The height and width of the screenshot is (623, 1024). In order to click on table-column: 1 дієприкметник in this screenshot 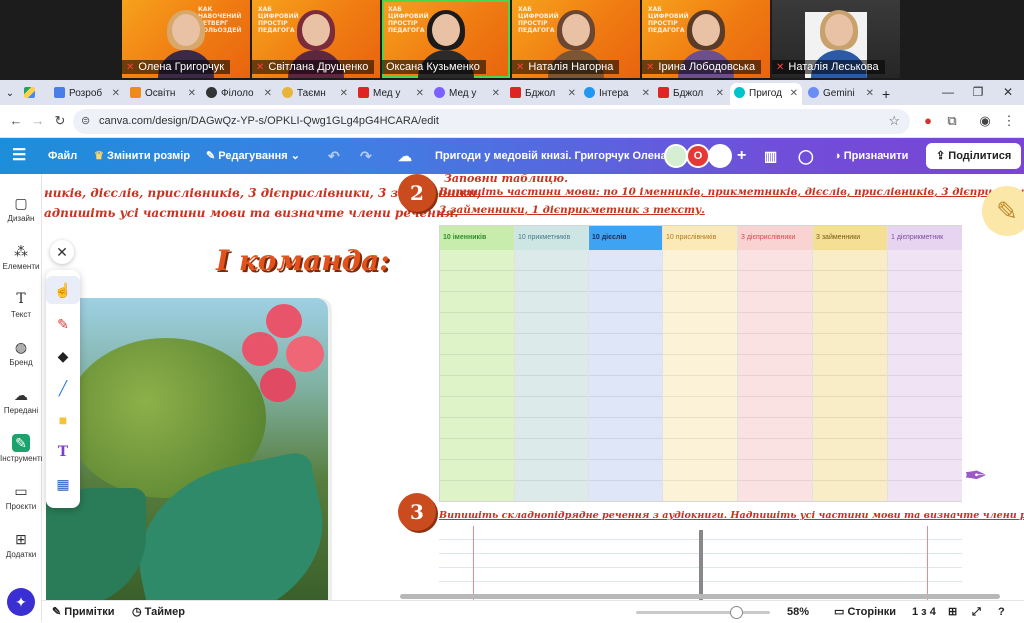, I will do `click(925, 363)`.